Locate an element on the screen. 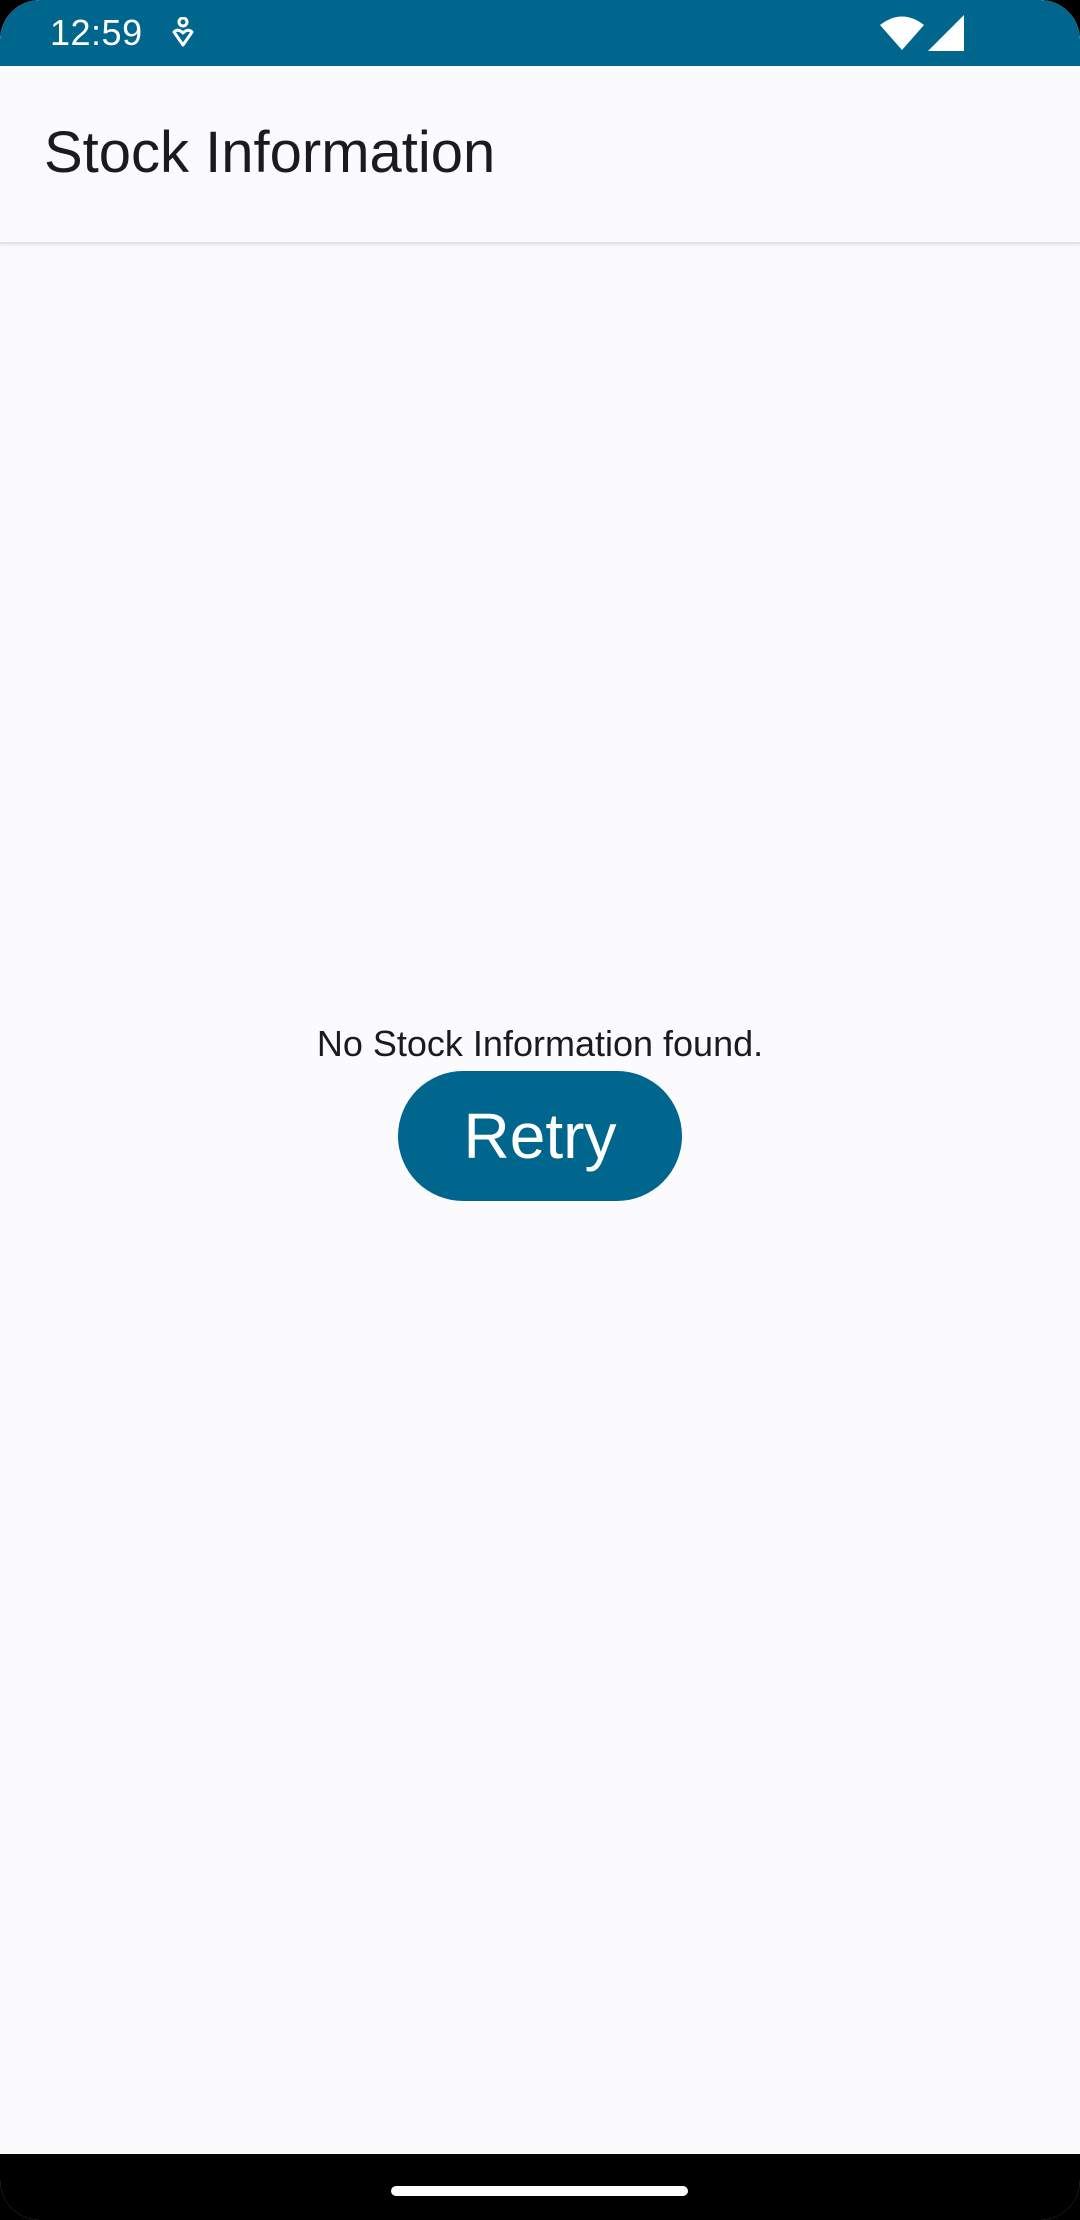 The height and width of the screenshot is (2220, 1080). home-handle is located at coordinates (539, 2191).